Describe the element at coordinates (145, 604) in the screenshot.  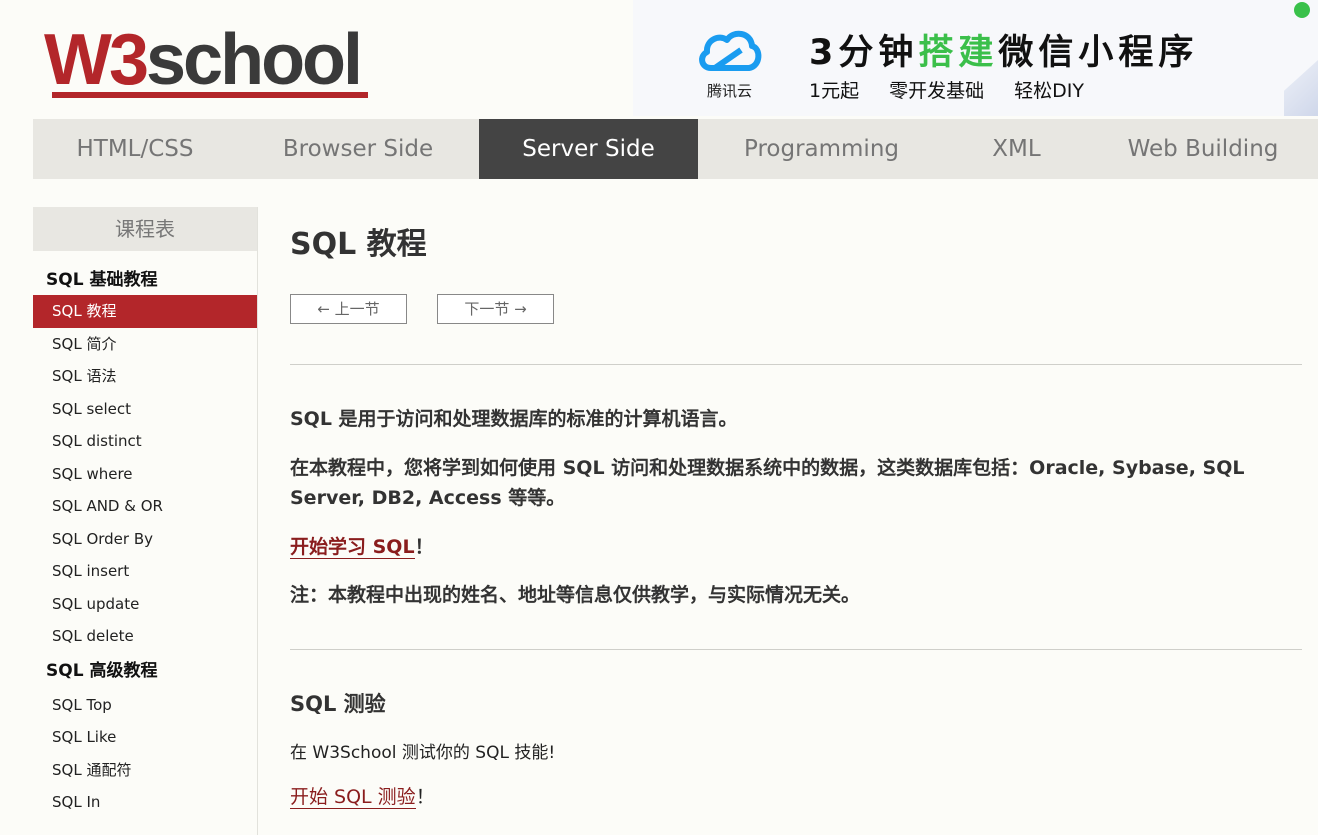
I see `sidebar-item-sql-update: SQL update` at that location.